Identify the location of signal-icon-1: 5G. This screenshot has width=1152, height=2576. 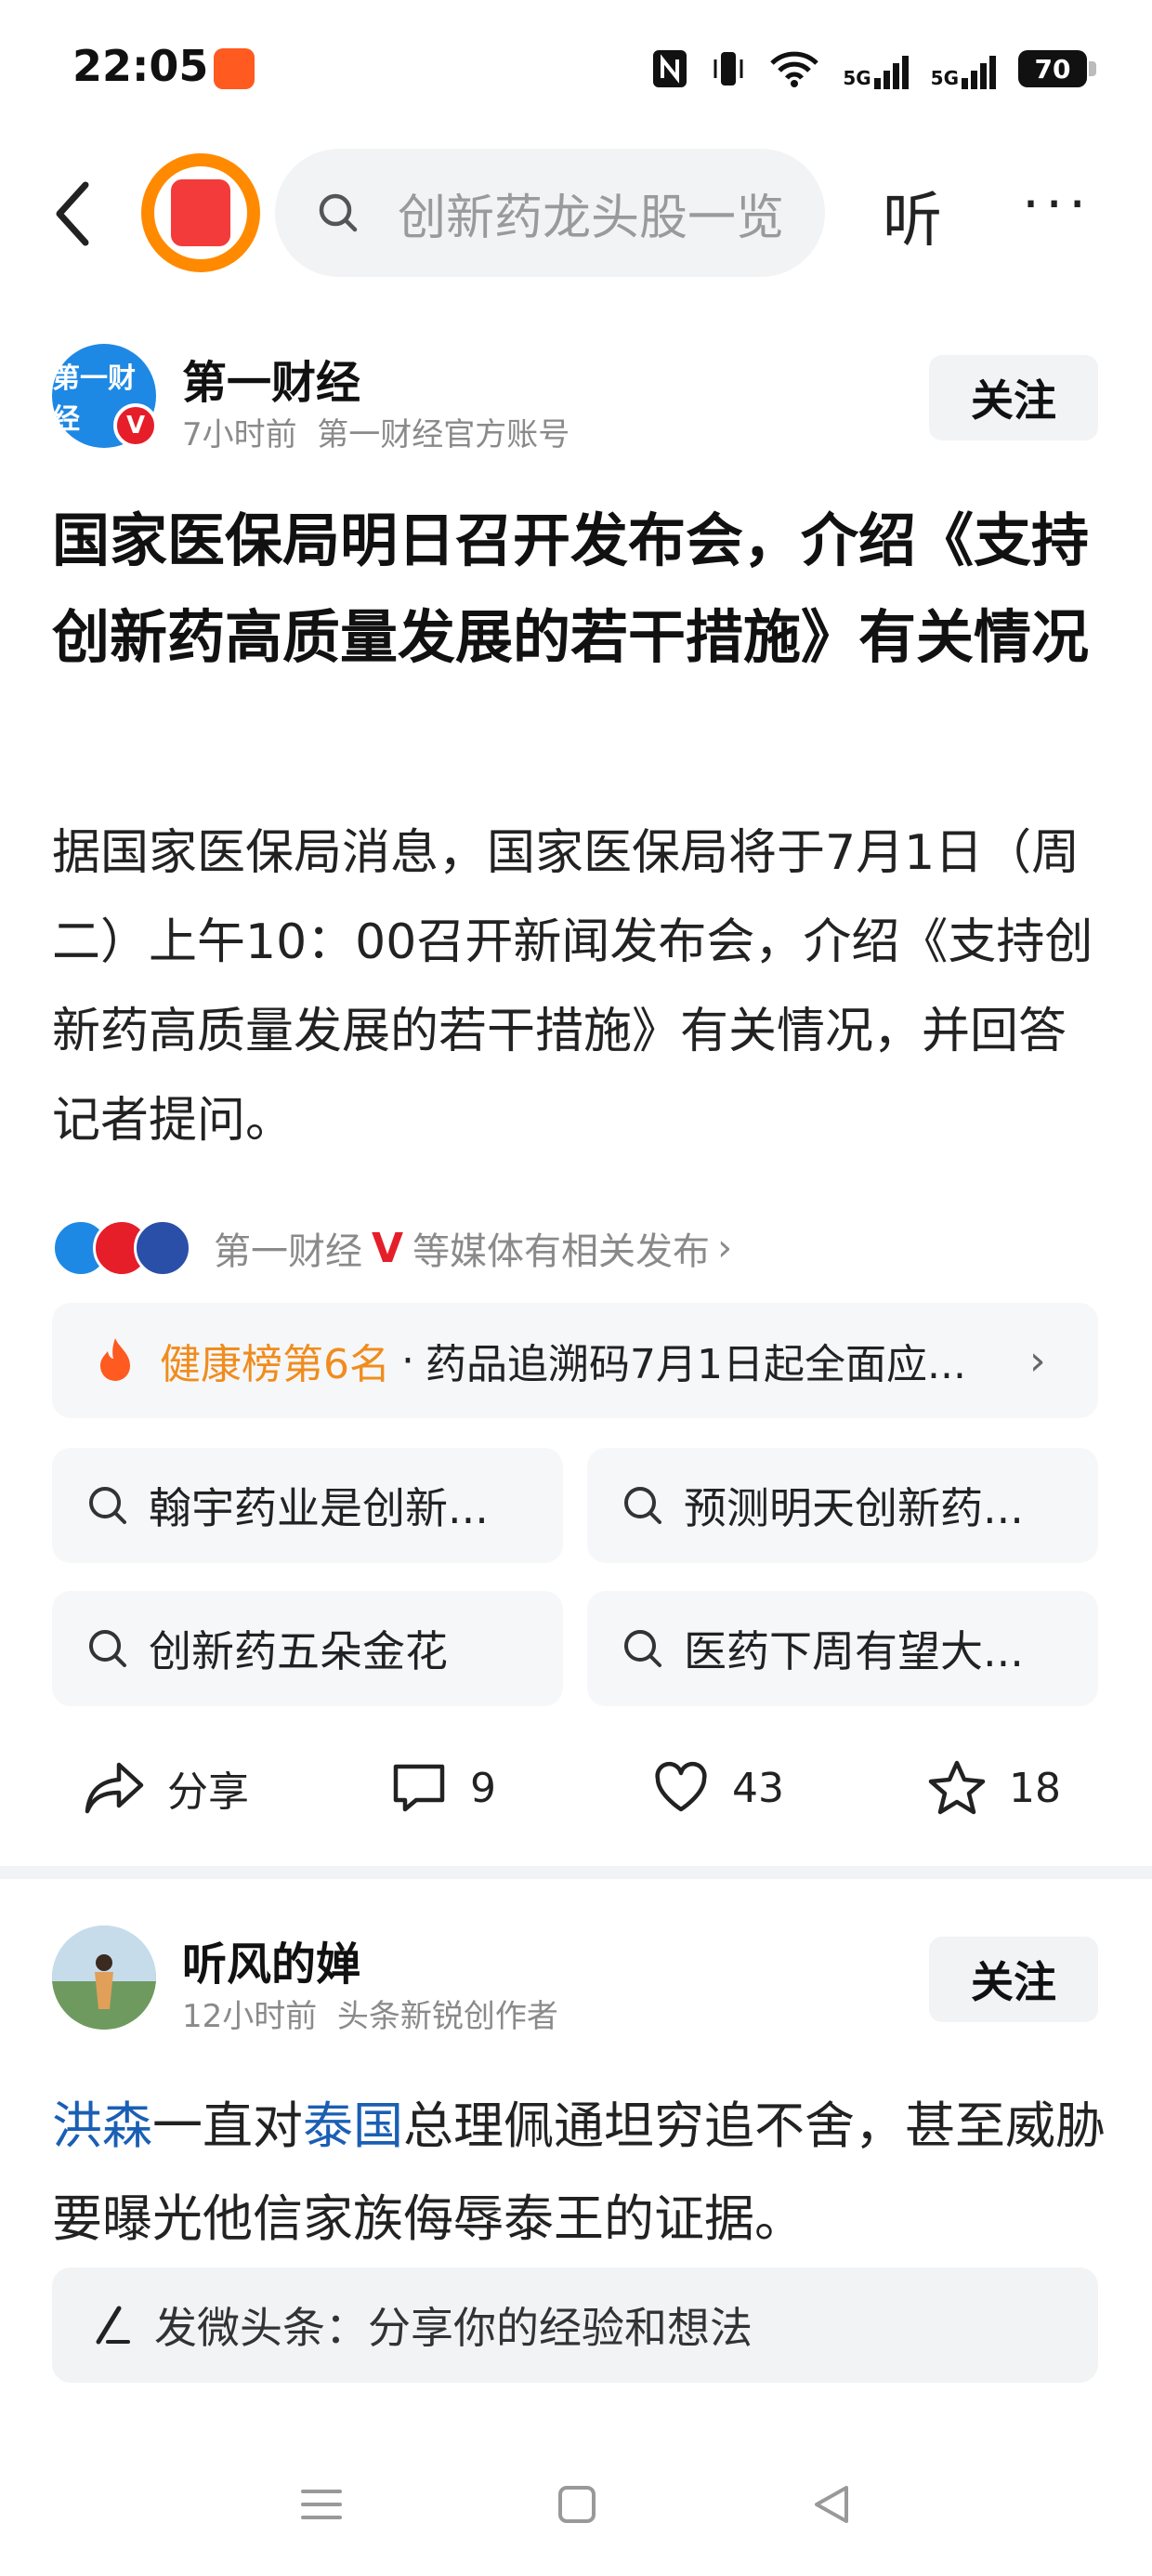
(876, 68).